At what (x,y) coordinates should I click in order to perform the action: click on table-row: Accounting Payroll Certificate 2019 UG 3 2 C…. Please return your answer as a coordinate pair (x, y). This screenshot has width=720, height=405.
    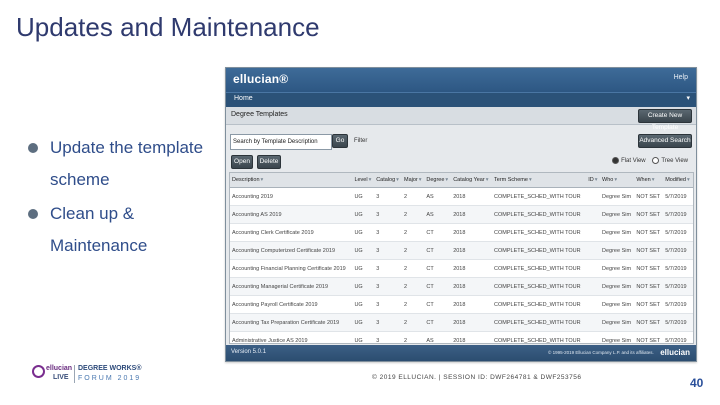
    Looking at the image, I should click on (461, 304).